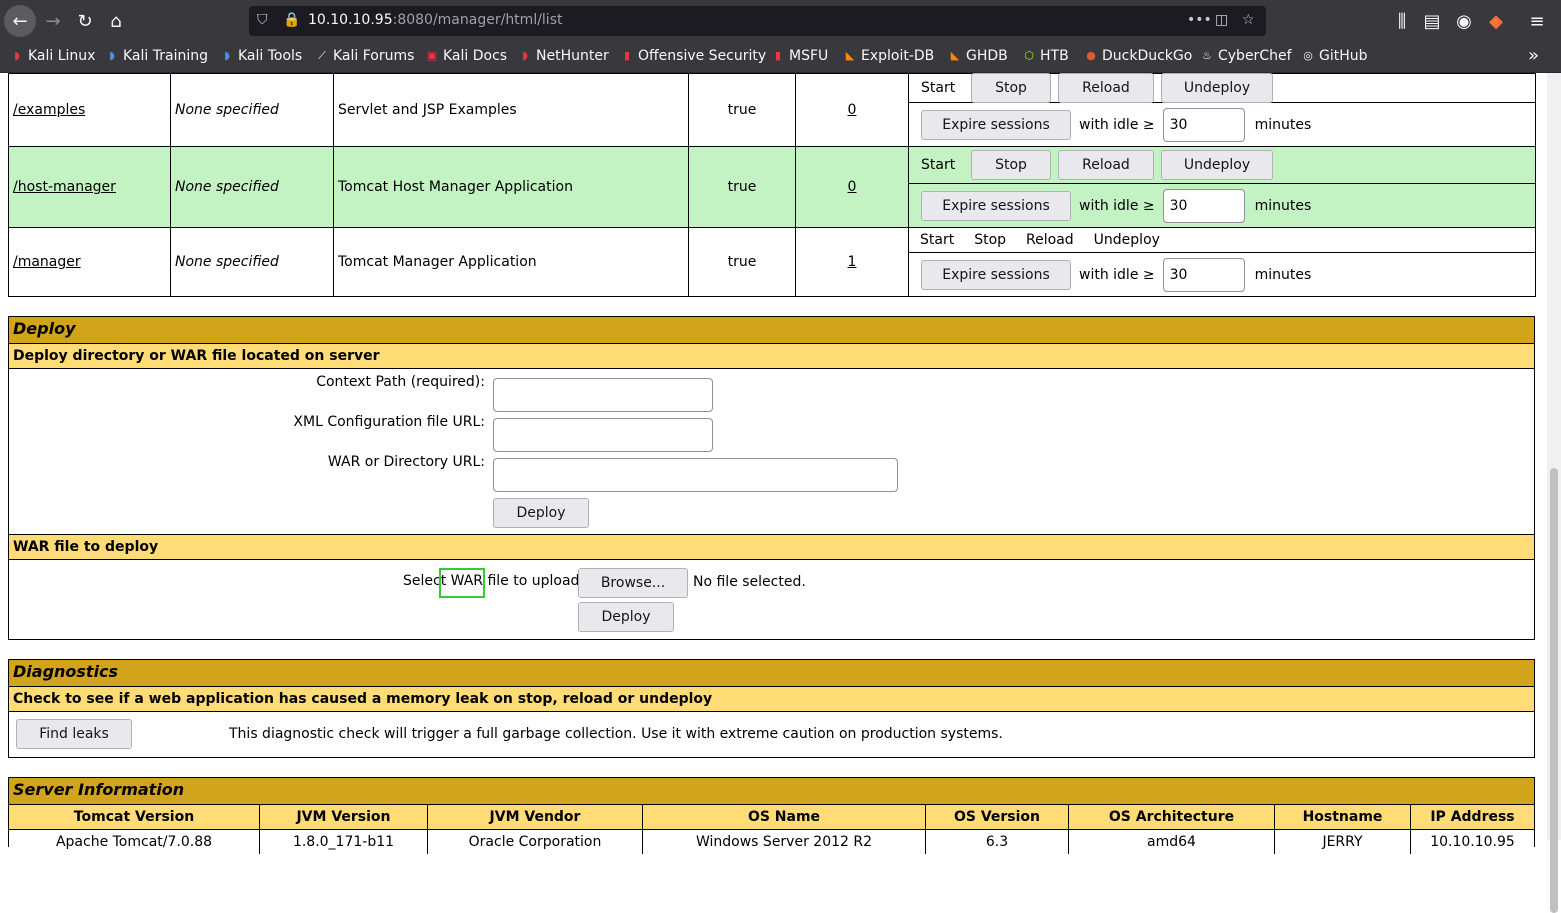  I want to click on menu-icon: ≡, so click(1537, 21).